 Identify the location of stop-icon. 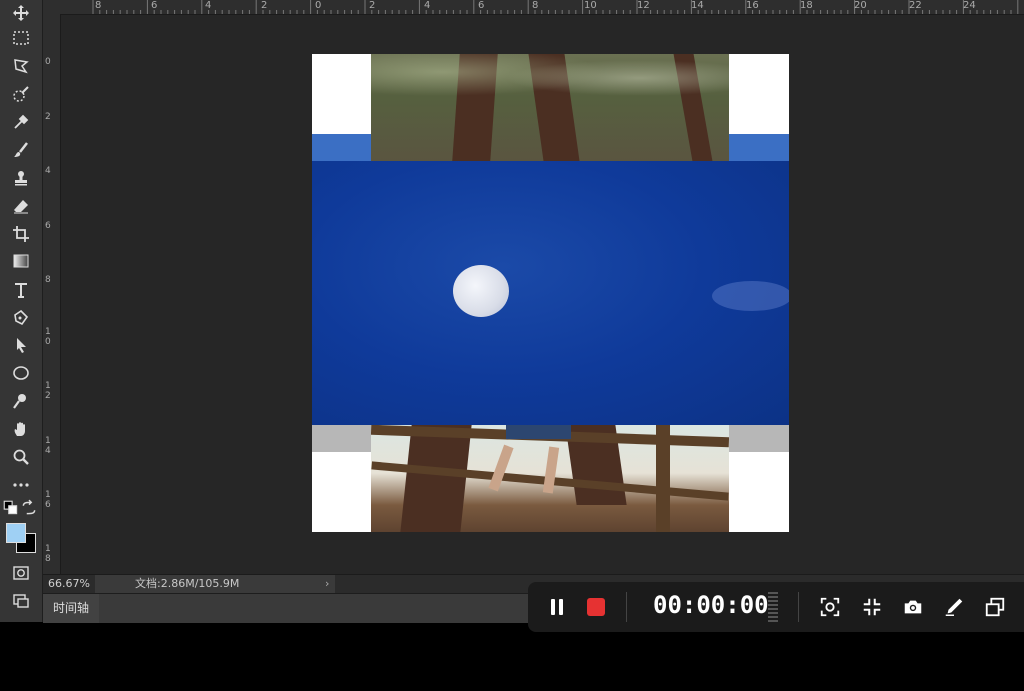
(596, 607).